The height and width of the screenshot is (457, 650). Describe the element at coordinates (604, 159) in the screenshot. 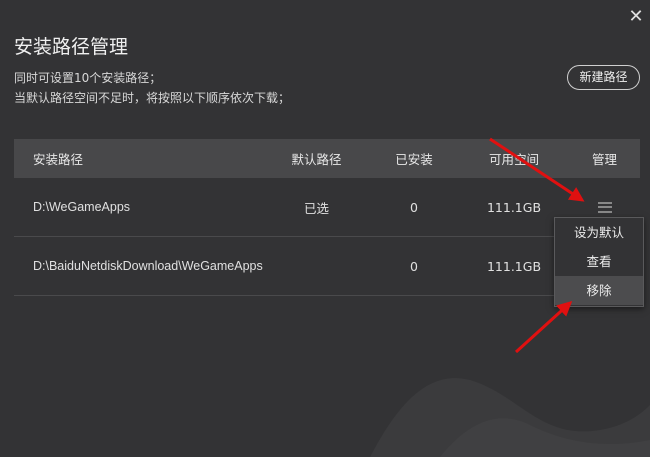

I see `header-manage: 管理` at that location.